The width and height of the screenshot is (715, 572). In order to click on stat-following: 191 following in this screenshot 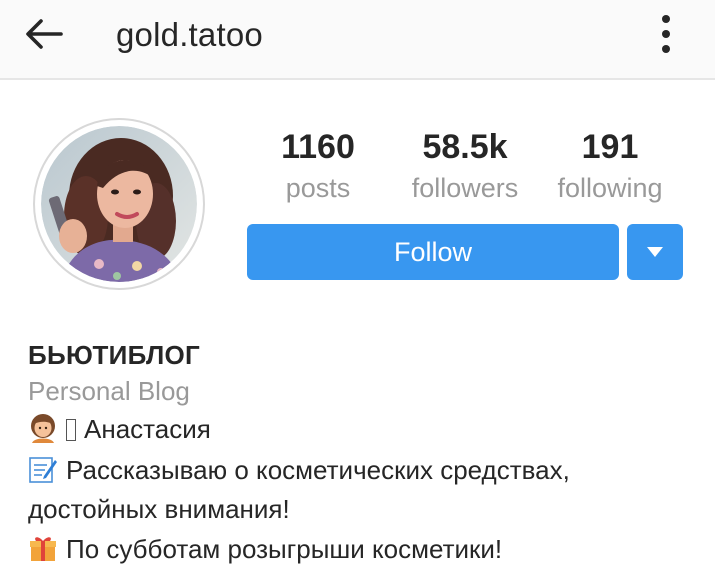, I will do `click(610, 166)`.